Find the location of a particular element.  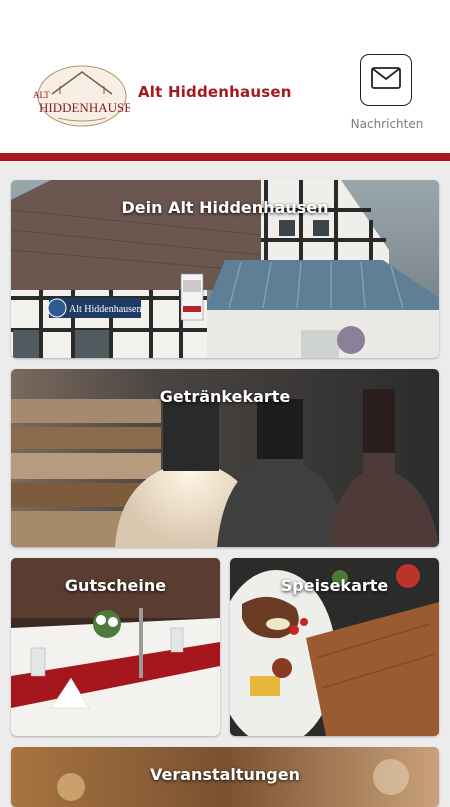

tile-title: Speisekarte is located at coordinates (334, 585).